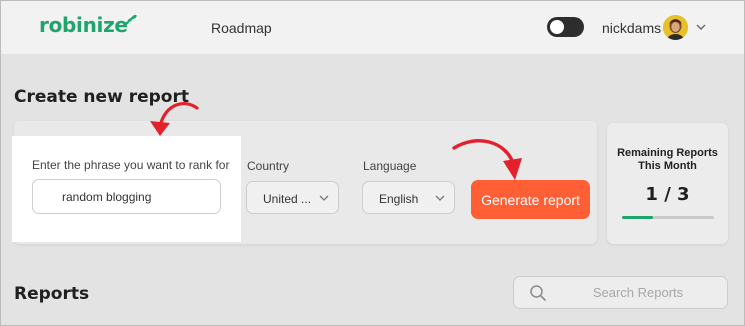 The height and width of the screenshot is (326, 745). What do you see at coordinates (126, 196) in the screenshot?
I see `phrase-input` at bounding box center [126, 196].